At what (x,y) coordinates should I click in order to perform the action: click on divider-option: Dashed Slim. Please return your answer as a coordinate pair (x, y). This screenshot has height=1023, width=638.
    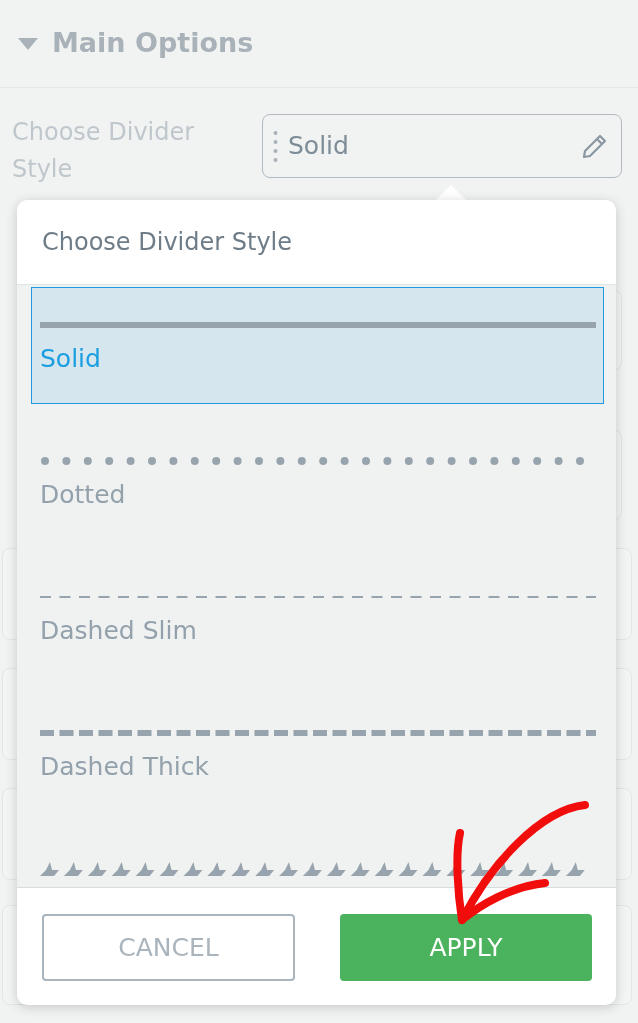
    Looking at the image, I should click on (317, 627).